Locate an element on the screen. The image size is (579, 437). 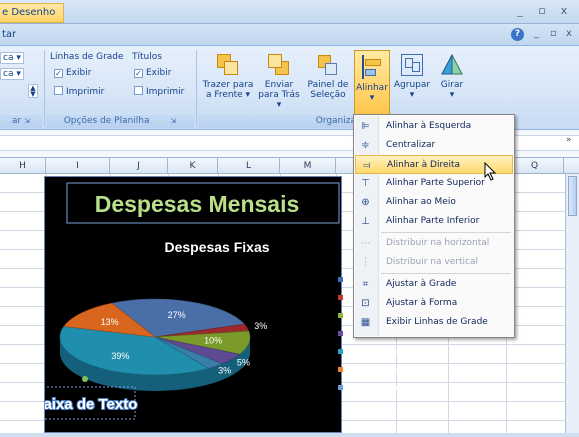
column-header: J is located at coordinates (139, 166).